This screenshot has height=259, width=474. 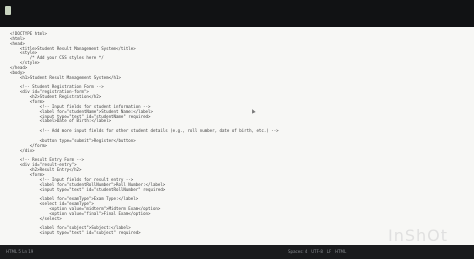 I want to click on app-icon, so click(x=8, y=10).